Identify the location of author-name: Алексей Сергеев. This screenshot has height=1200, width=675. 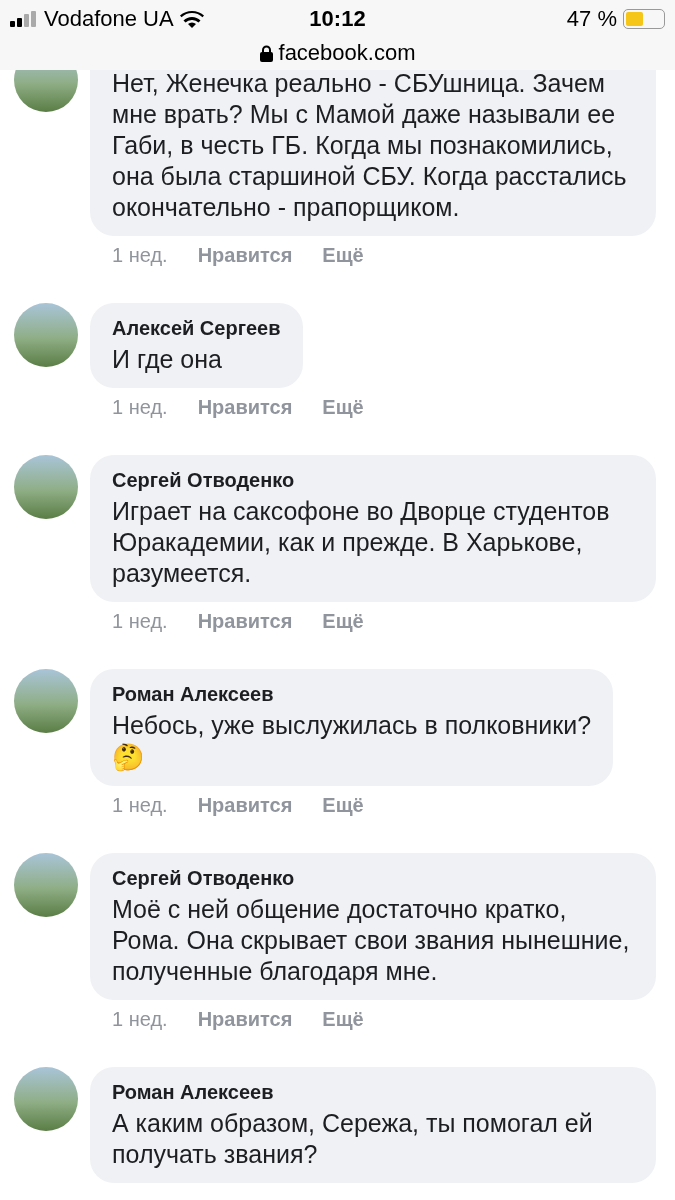
(196, 328).